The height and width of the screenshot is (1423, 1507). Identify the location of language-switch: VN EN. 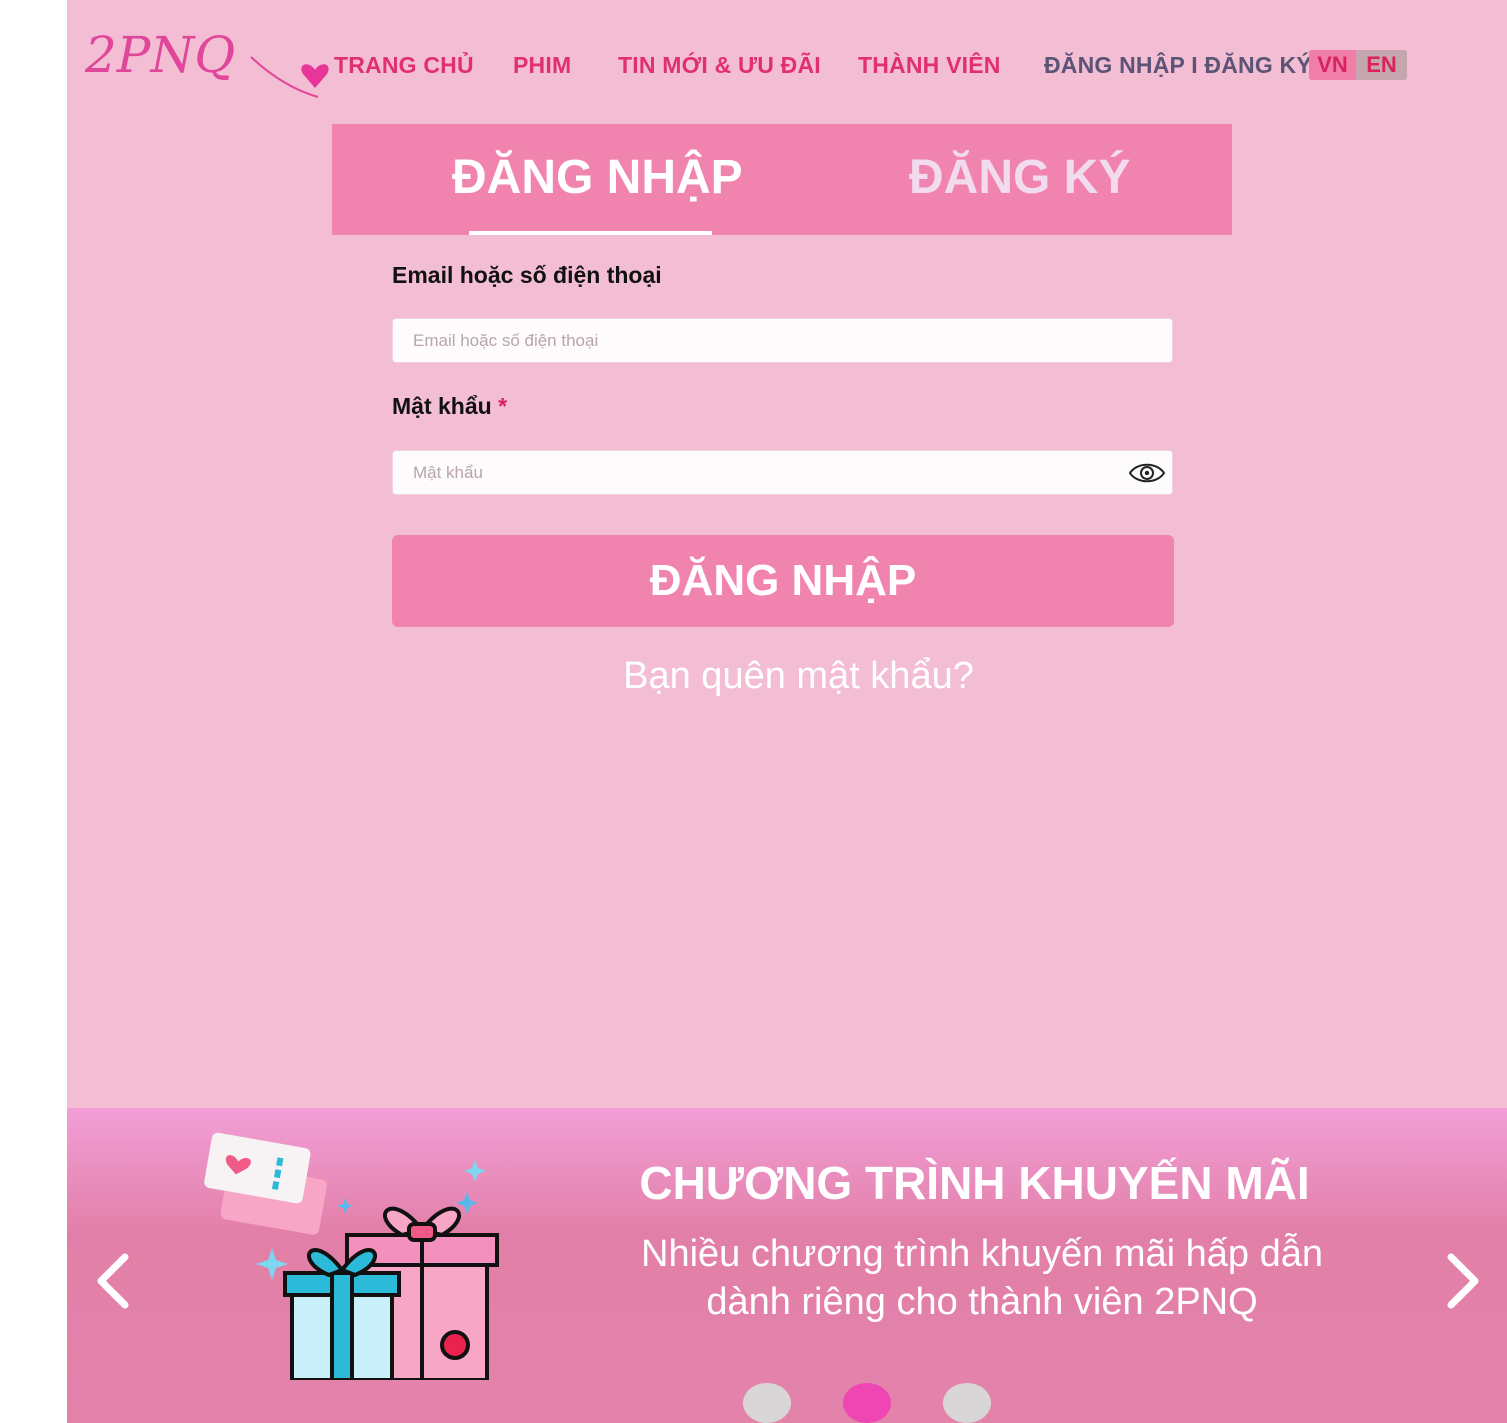
(1358, 65).